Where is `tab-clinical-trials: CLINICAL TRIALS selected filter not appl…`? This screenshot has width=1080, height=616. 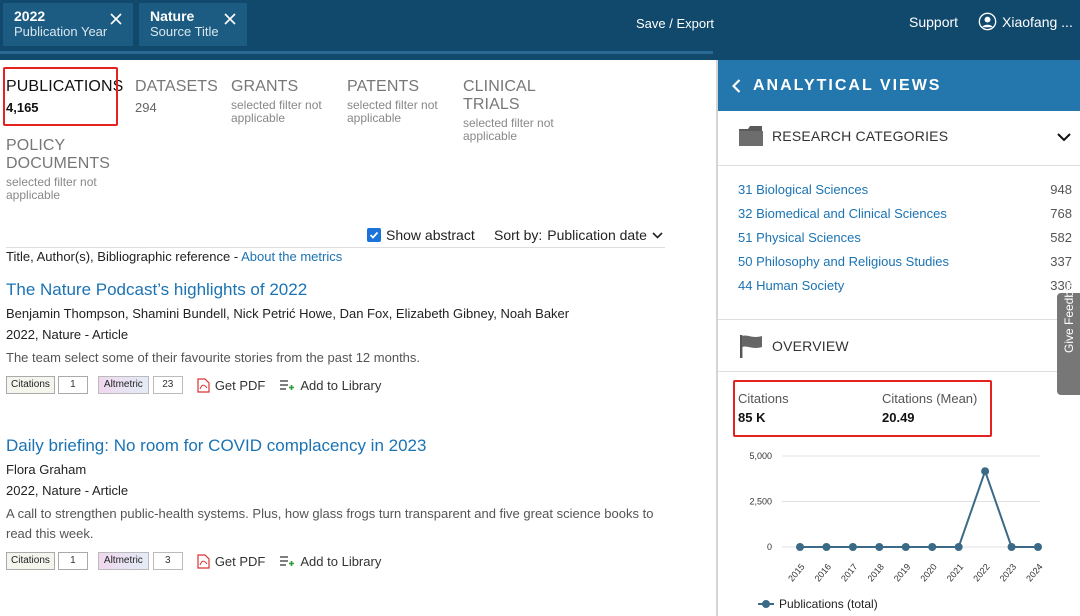
tab-clinical-trials: CLINICAL TRIALS selected filter not appl… is located at coordinates (525, 110).